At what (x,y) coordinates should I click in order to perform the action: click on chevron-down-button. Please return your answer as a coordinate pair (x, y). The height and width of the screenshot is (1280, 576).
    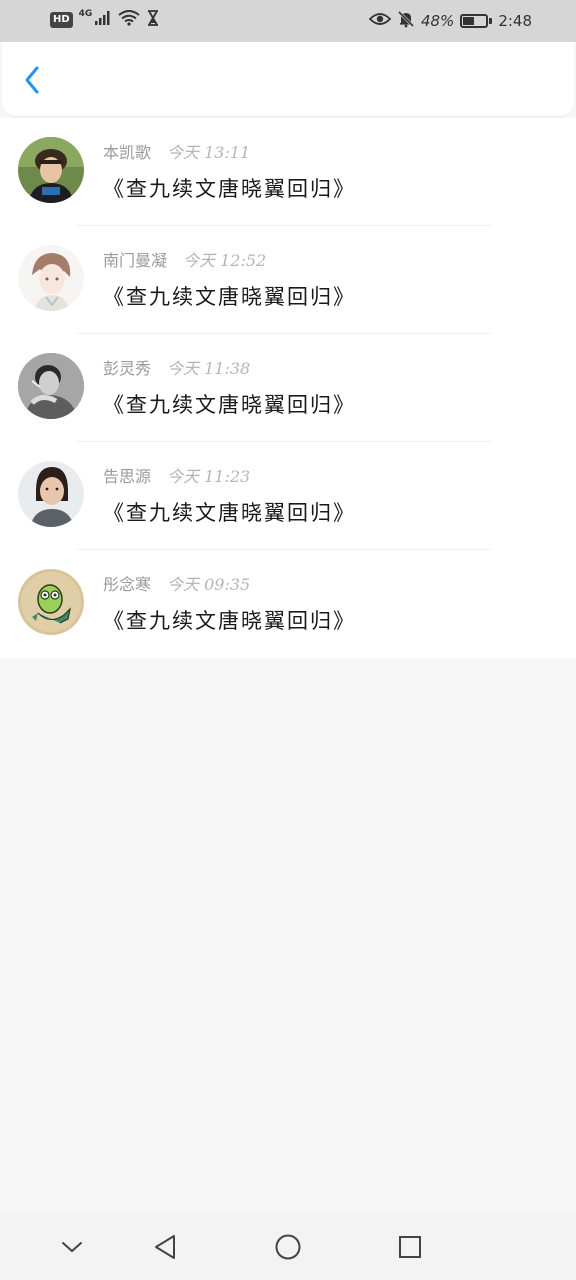
    Looking at the image, I should click on (72, 1247).